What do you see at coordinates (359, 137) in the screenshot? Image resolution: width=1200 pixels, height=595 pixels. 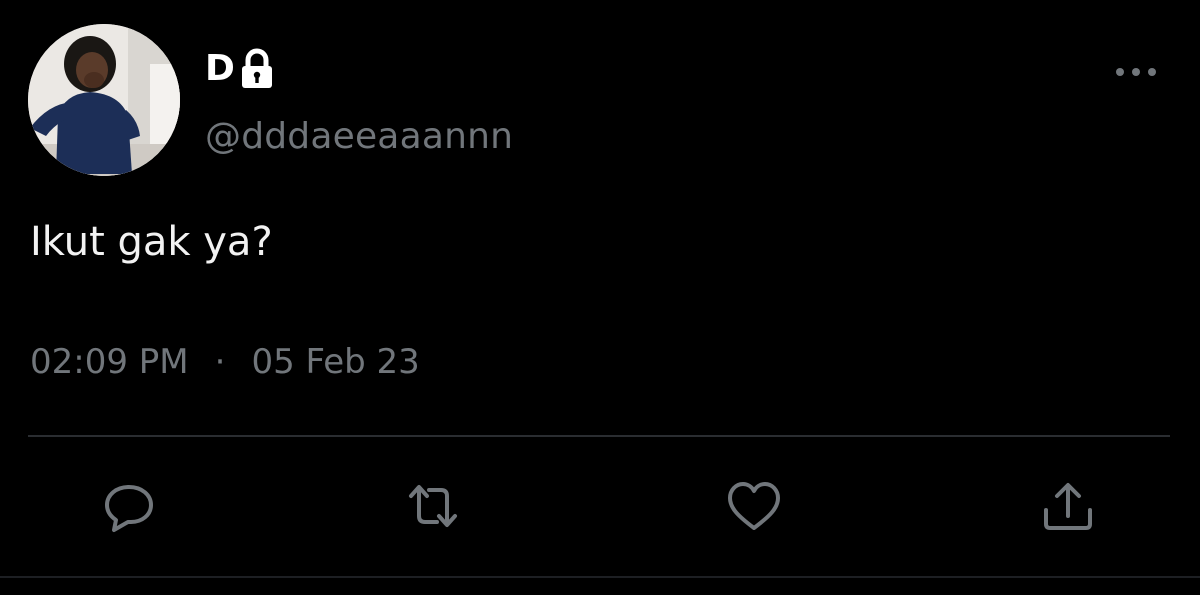 I see `handle: @dddaeeaaannn` at bounding box center [359, 137].